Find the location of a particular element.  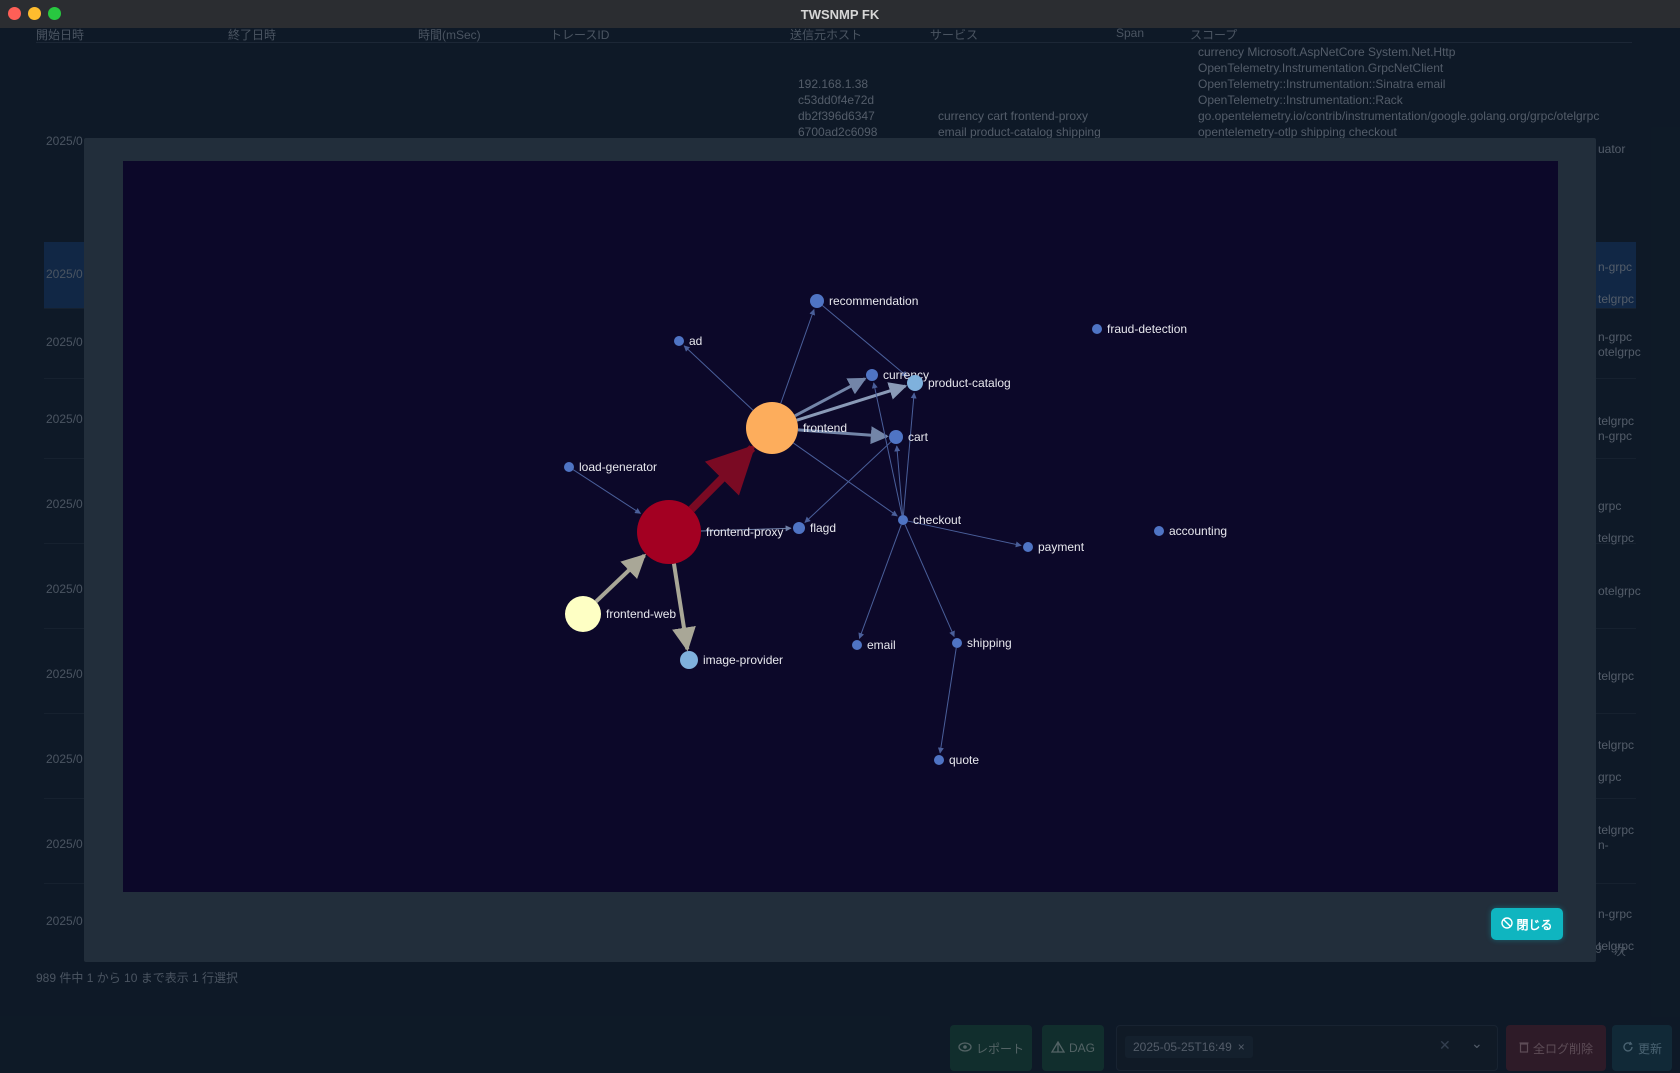

node-ad: ad is located at coordinates (688, 341).